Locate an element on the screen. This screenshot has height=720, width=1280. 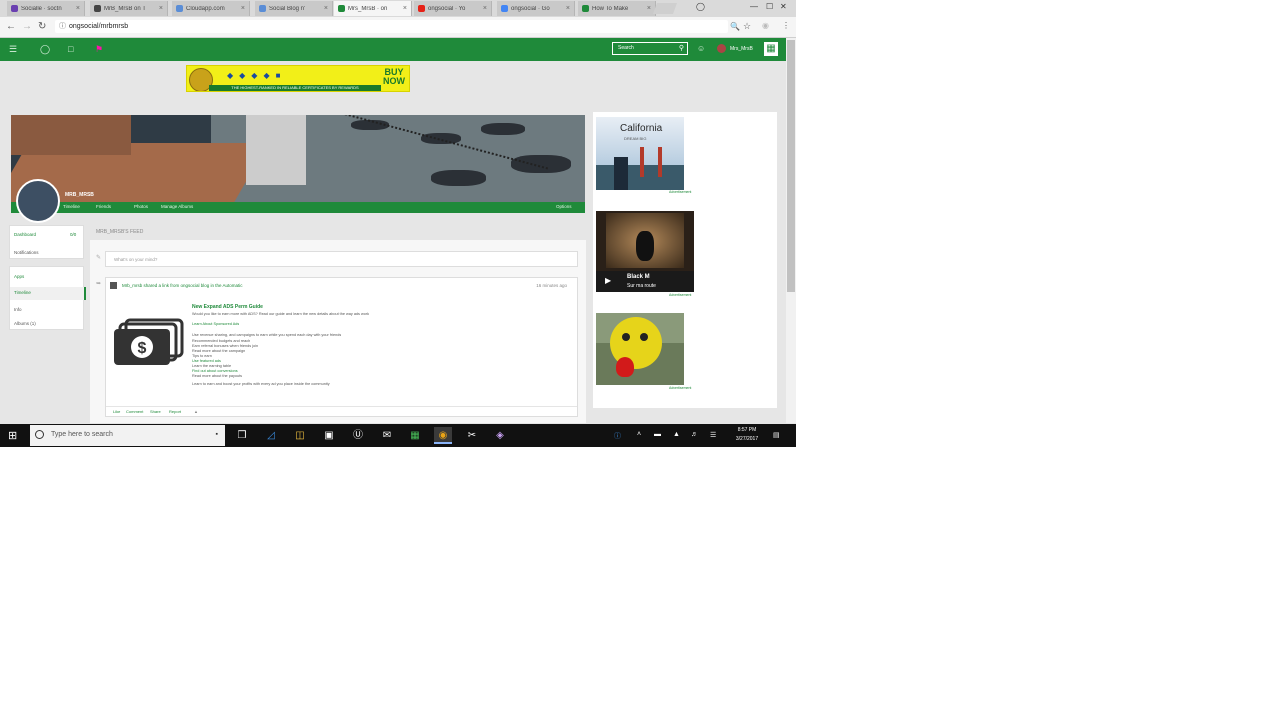
cover-link-photos: Photos is located at coordinates (141, 206).